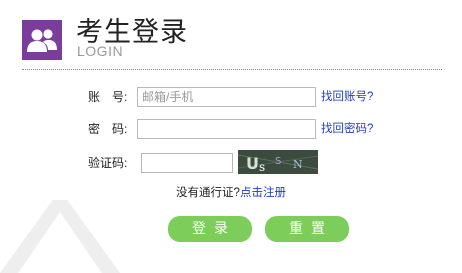 Image resolution: width=462 pixels, height=273 pixels. What do you see at coordinates (263, 193) in the screenshot?
I see `register-link: 点击注册` at bounding box center [263, 193].